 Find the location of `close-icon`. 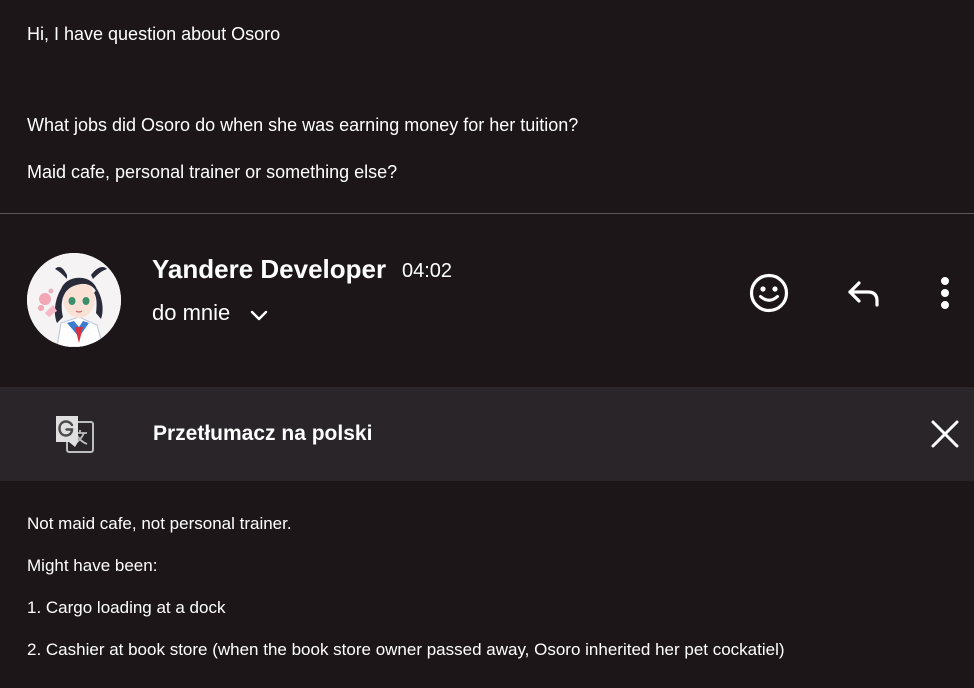

close-icon is located at coordinates (945, 434).